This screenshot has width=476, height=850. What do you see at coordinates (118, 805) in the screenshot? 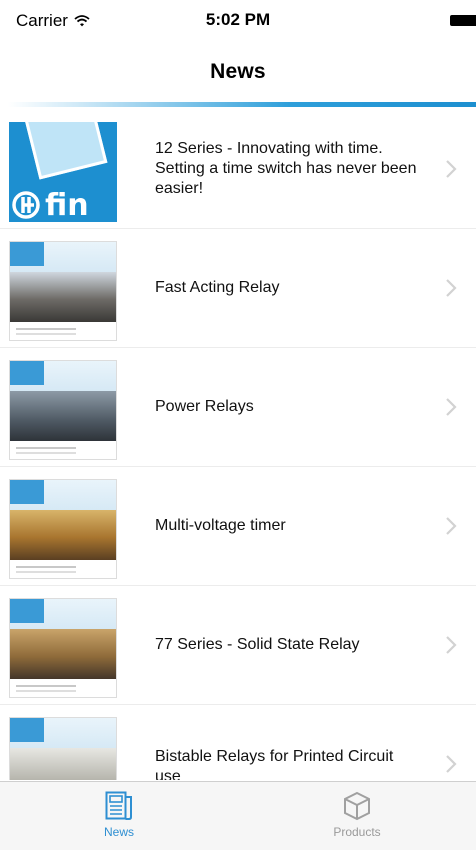
I see `newspaper-icon` at bounding box center [118, 805].